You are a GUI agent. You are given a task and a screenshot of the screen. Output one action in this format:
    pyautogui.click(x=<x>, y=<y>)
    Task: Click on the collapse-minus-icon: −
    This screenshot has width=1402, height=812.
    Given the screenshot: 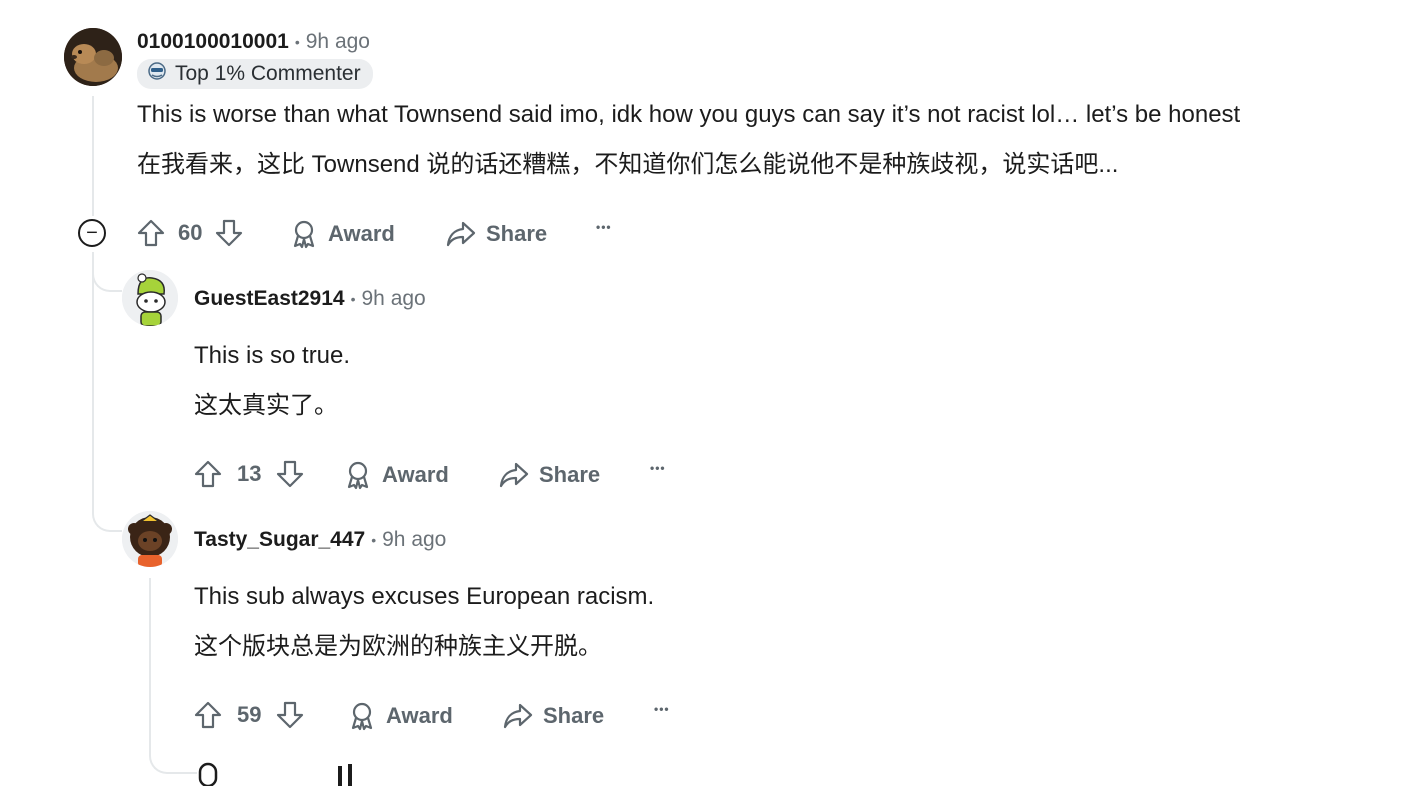 What is the action you would take?
    pyautogui.click(x=92, y=233)
    